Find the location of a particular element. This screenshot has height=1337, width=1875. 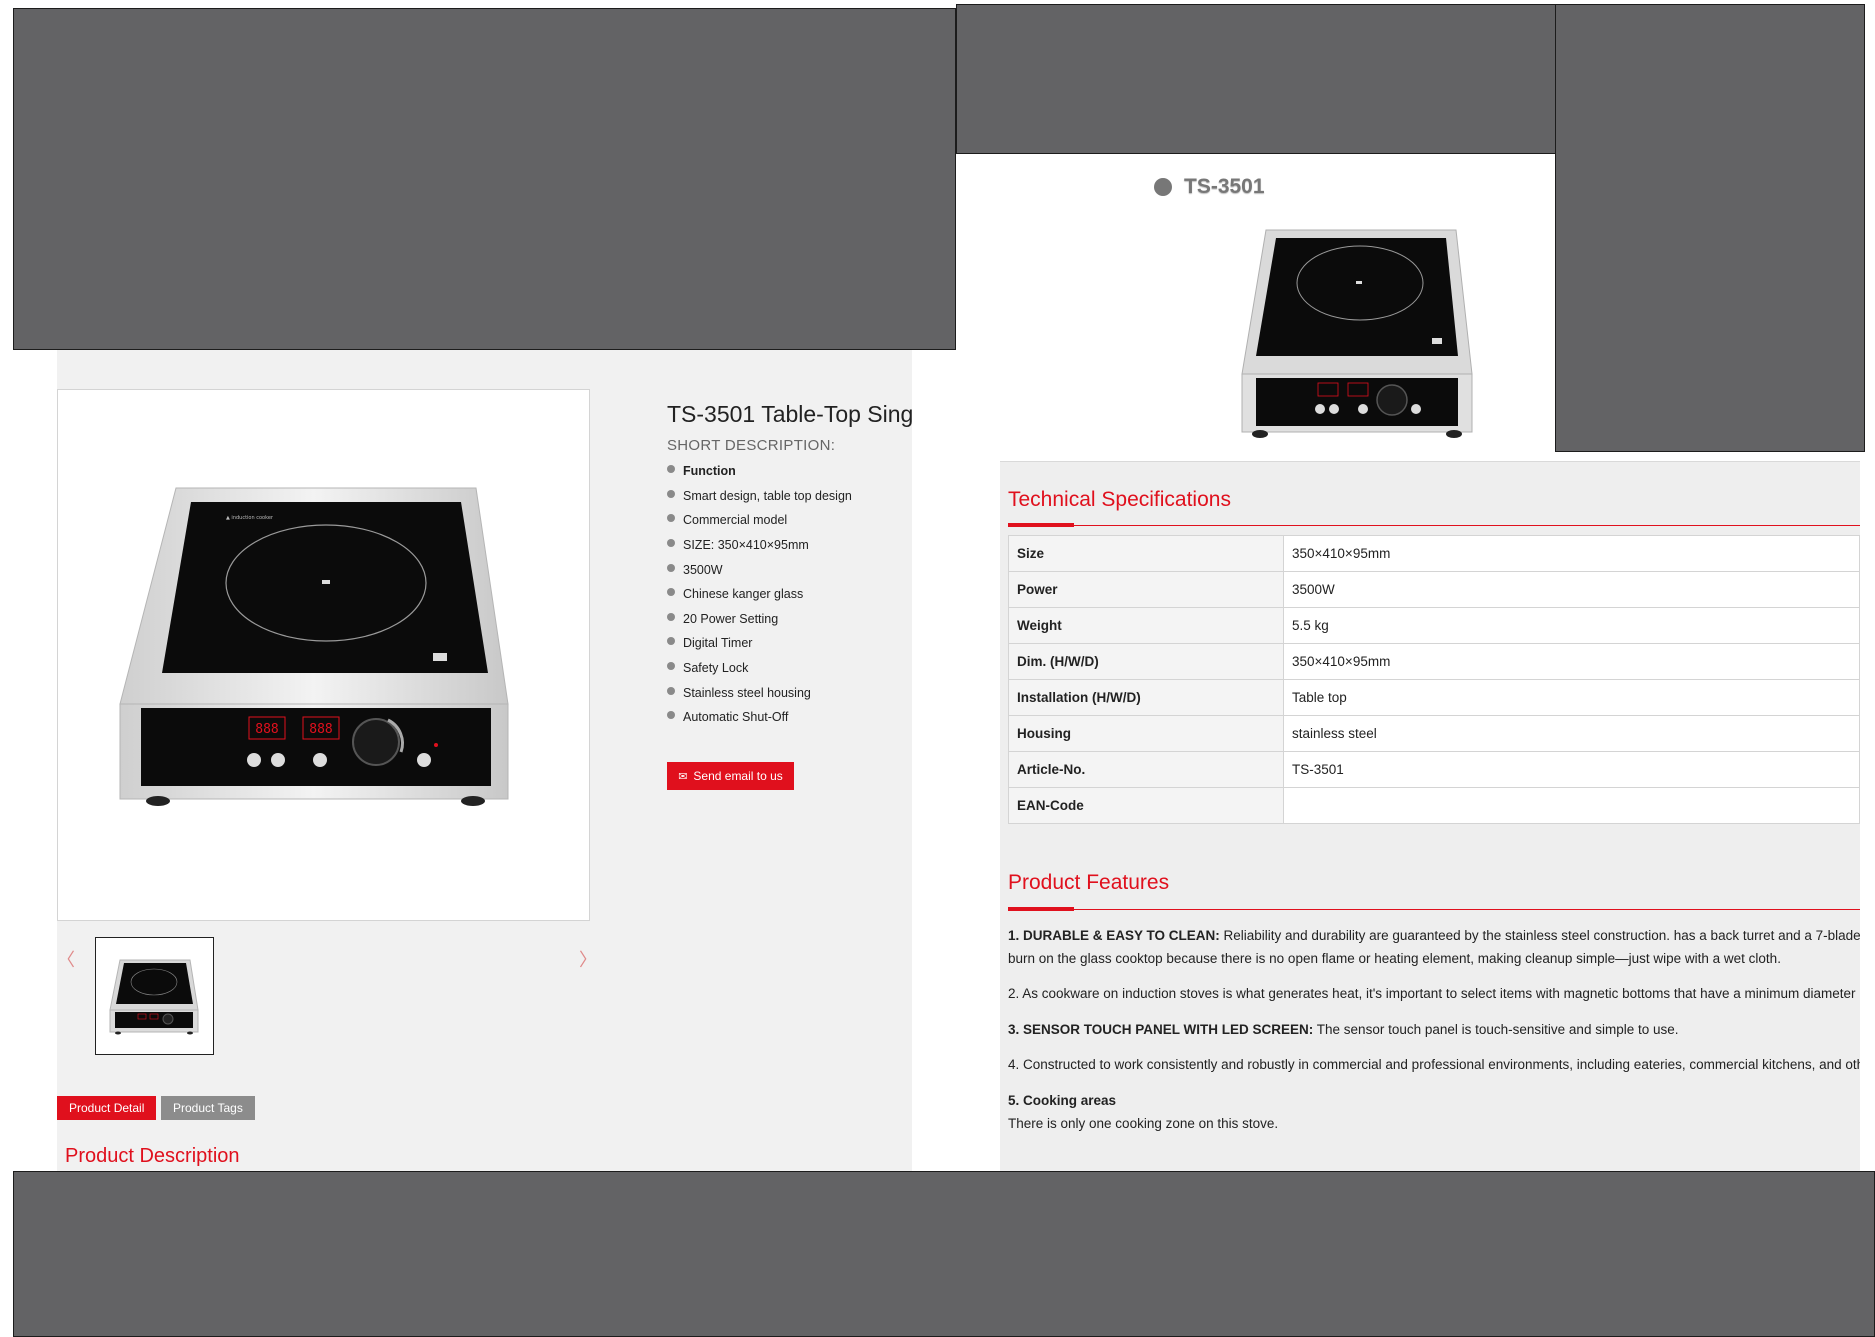

feature-list-item: 3500W is located at coordinates (759, 569).